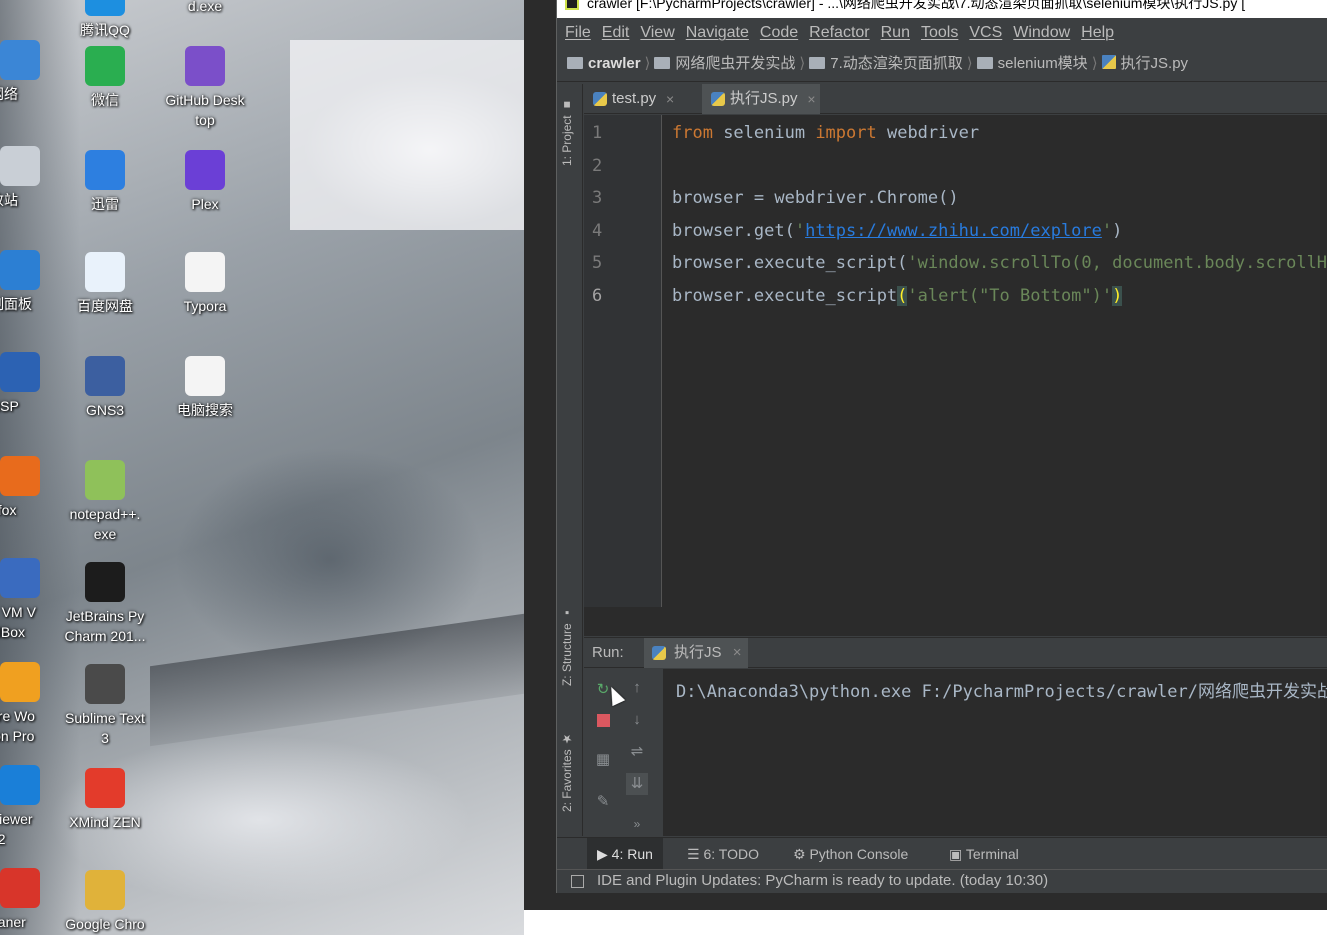 The width and height of the screenshot is (1327, 935). I want to click on menu-vcs: VCS, so click(985, 32).